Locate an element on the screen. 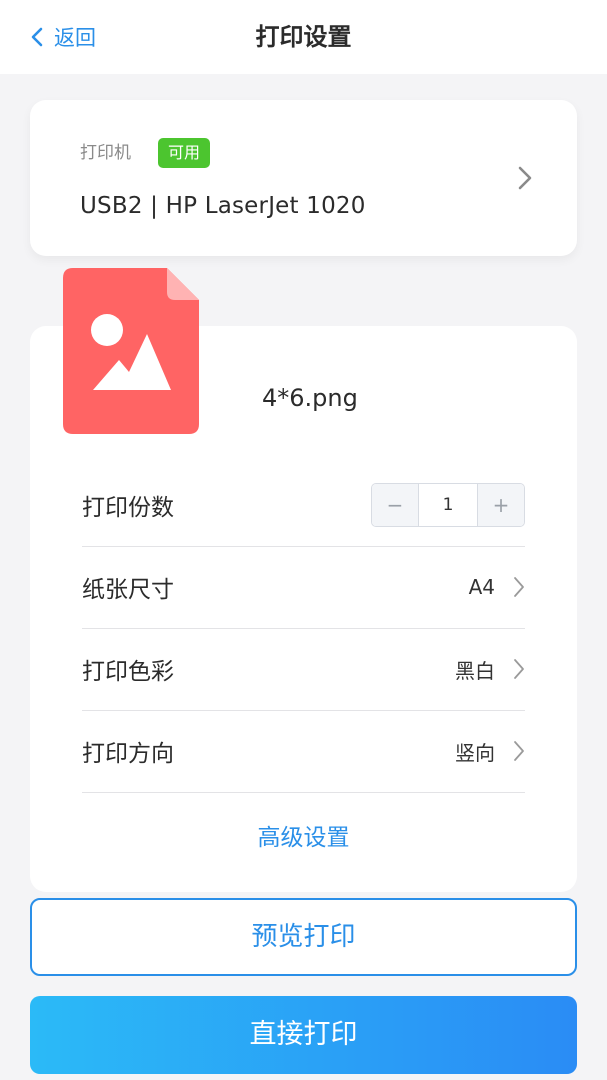 This screenshot has height=1080, width=607. paper-size-row: 纸张尺寸 A4 is located at coordinates (303, 587).